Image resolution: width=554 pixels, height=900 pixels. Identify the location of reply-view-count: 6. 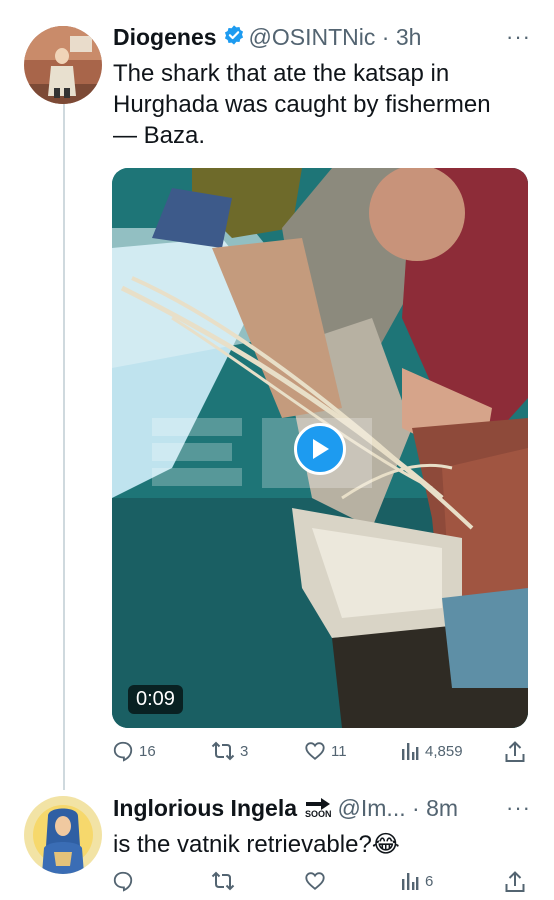
(429, 881).